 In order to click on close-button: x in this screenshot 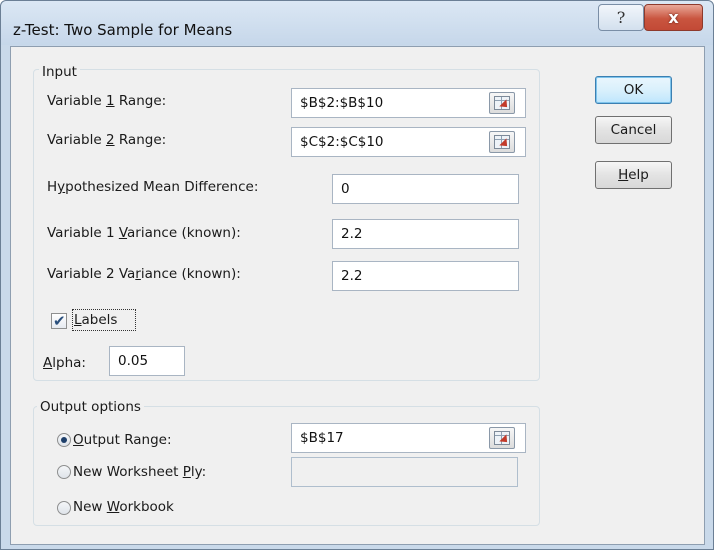, I will do `click(673, 17)`.